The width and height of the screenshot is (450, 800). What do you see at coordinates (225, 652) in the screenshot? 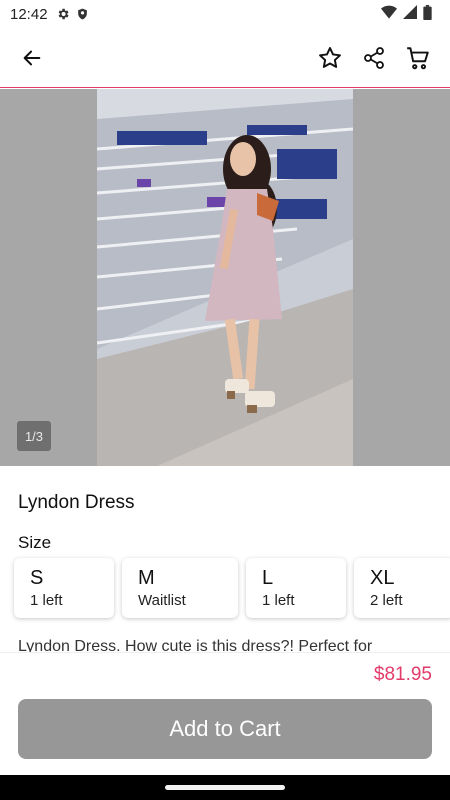
I see `divider` at bounding box center [225, 652].